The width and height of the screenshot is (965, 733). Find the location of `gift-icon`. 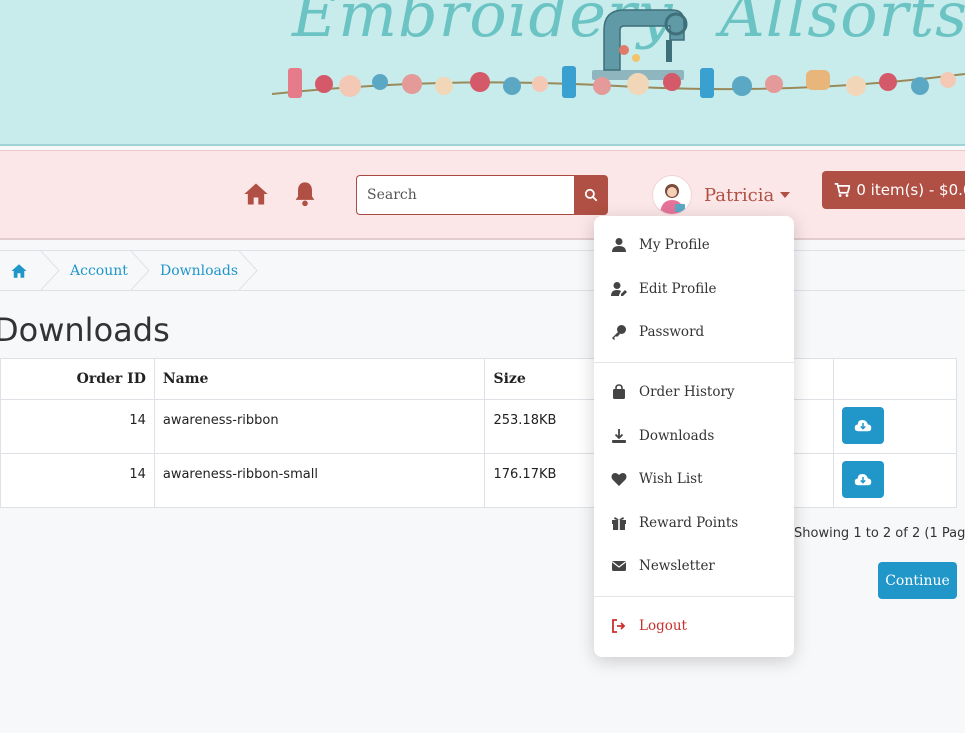

gift-icon is located at coordinates (619, 523).